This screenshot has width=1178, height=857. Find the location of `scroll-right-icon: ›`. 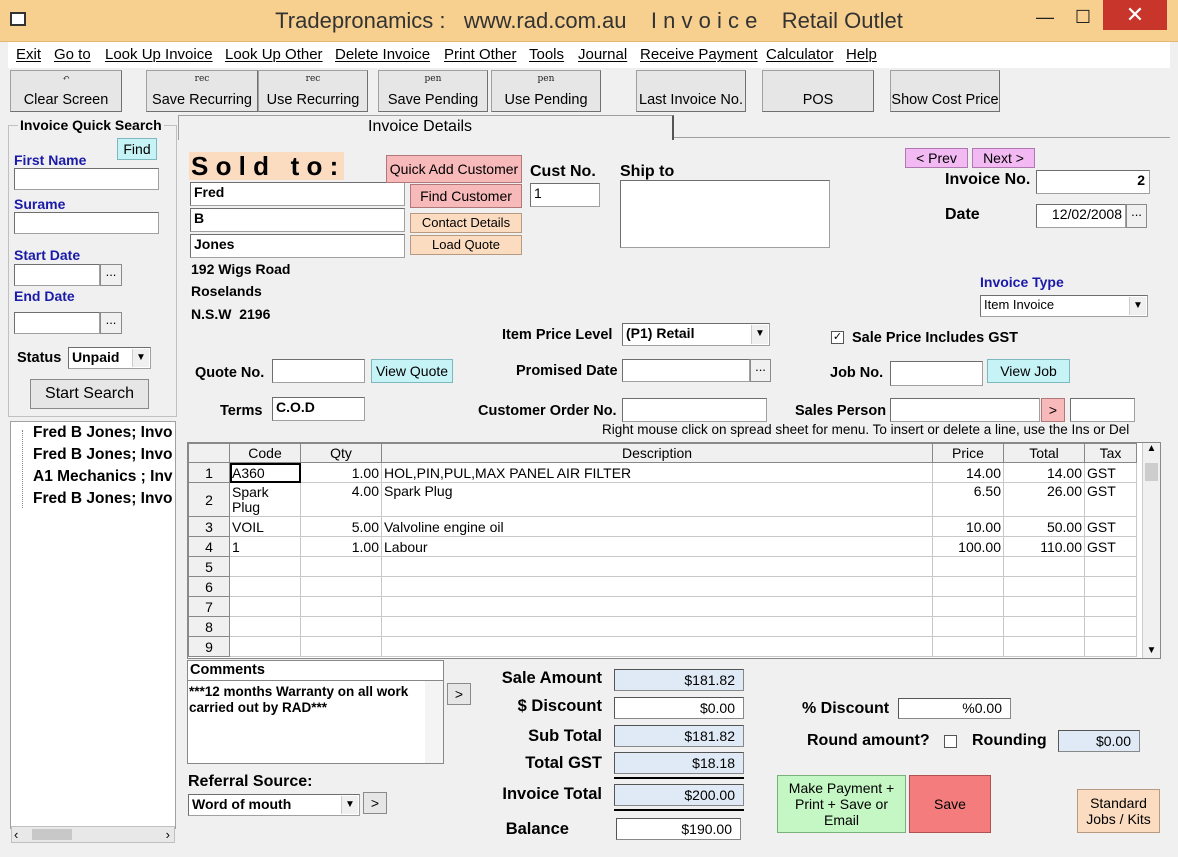

scroll-right-icon: › is located at coordinates (168, 834).